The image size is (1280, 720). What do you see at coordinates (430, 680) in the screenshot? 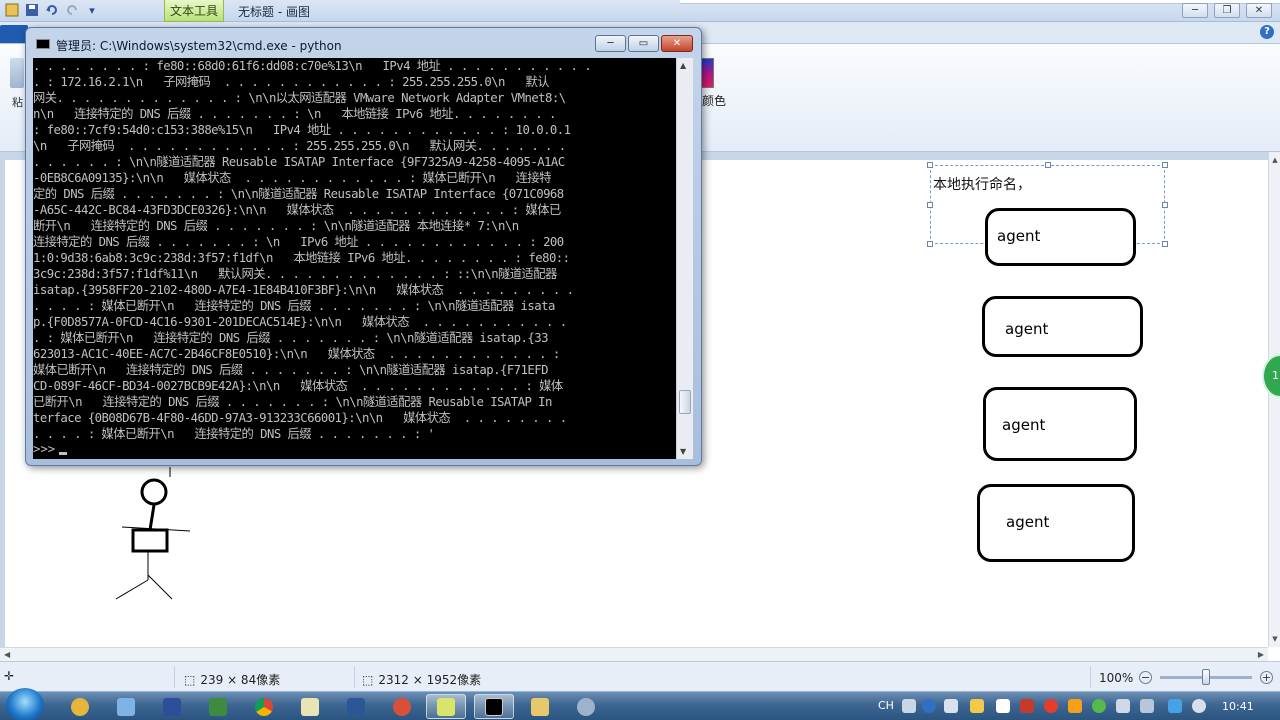
I see `image-size-text: 2312 × 1952像素` at bounding box center [430, 680].